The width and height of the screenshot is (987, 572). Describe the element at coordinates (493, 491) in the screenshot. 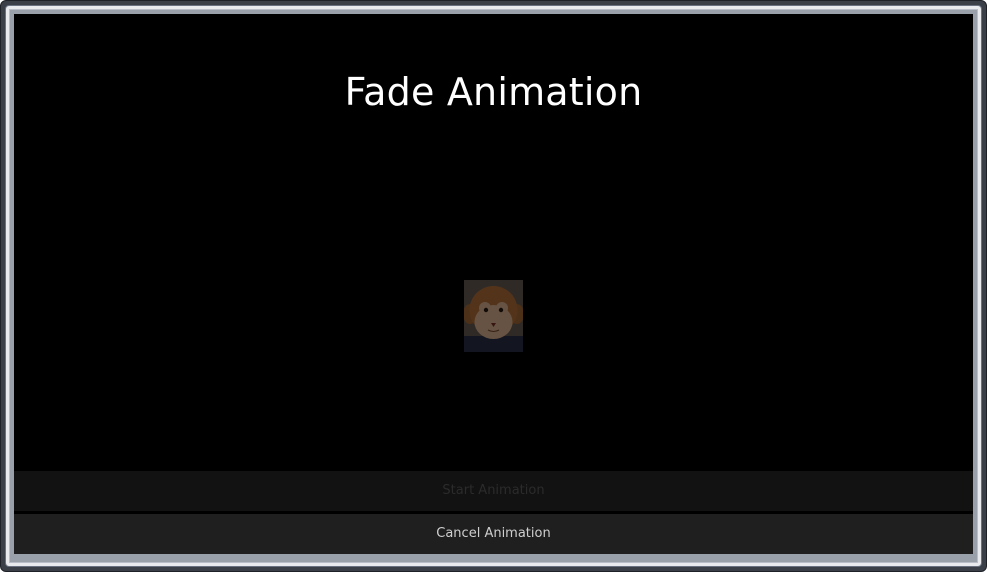

I see `start-animation-button: Start Animation` at that location.